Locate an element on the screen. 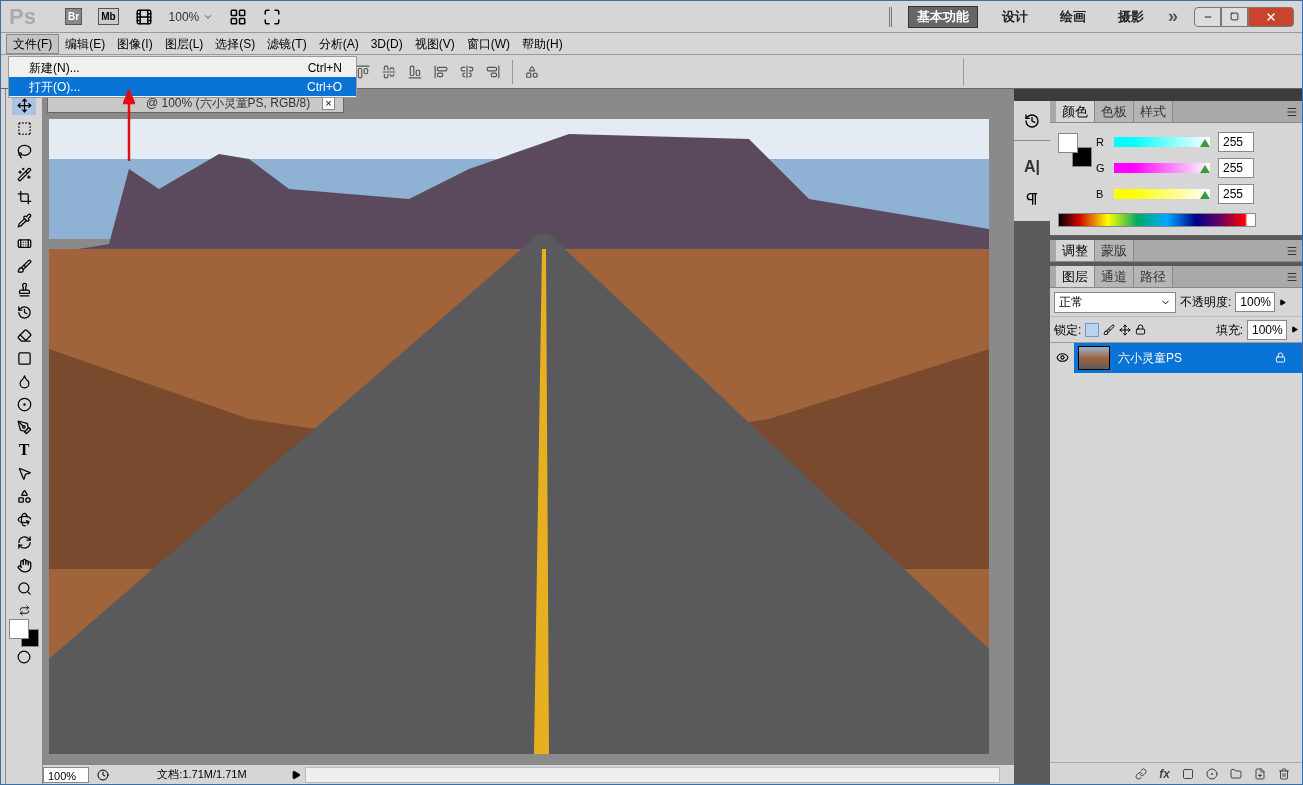 This screenshot has width=1303, height=785. menu-item: 编辑(E) is located at coordinates (85, 43).